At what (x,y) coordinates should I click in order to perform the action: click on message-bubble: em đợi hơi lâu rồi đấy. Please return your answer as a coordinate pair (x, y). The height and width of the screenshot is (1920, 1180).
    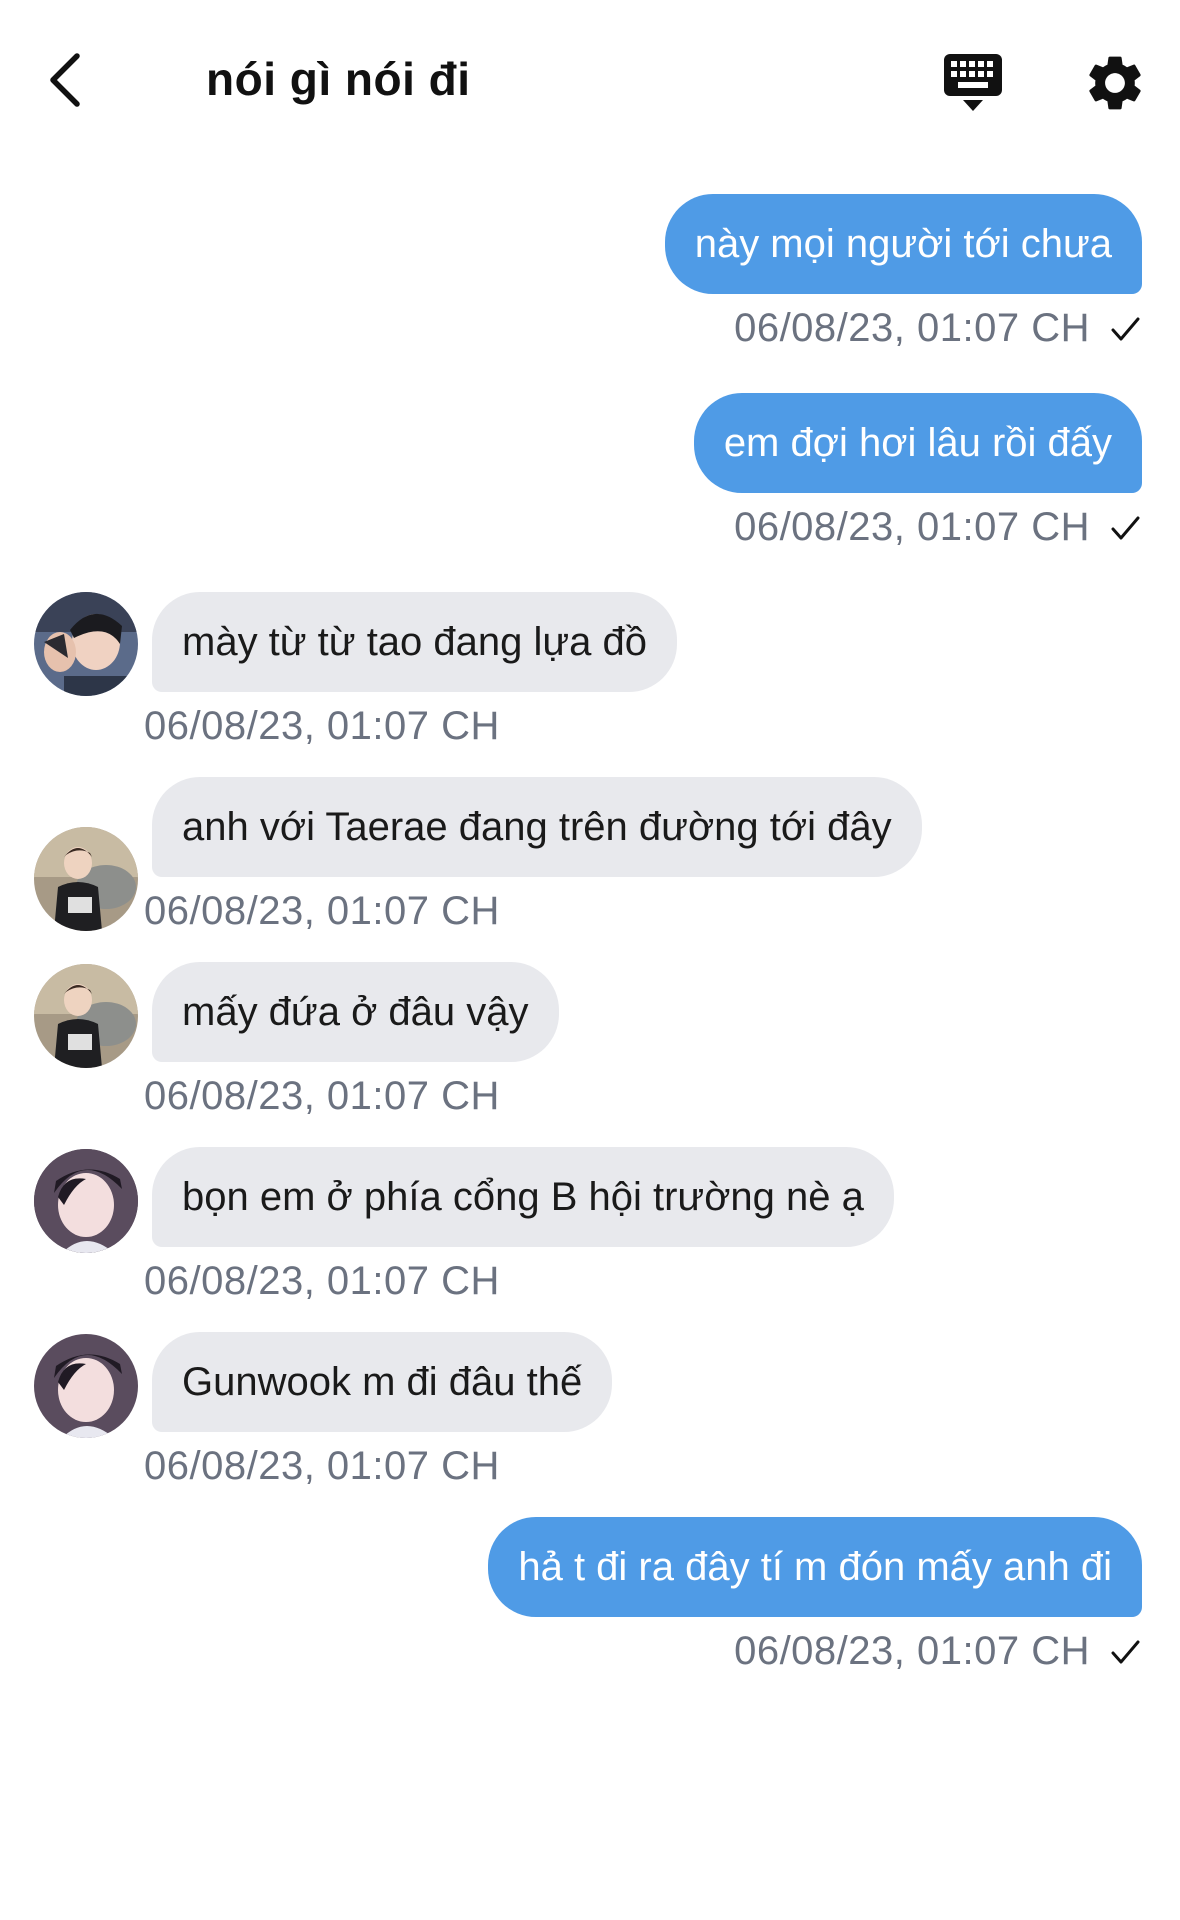
    Looking at the image, I should click on (917, 443).